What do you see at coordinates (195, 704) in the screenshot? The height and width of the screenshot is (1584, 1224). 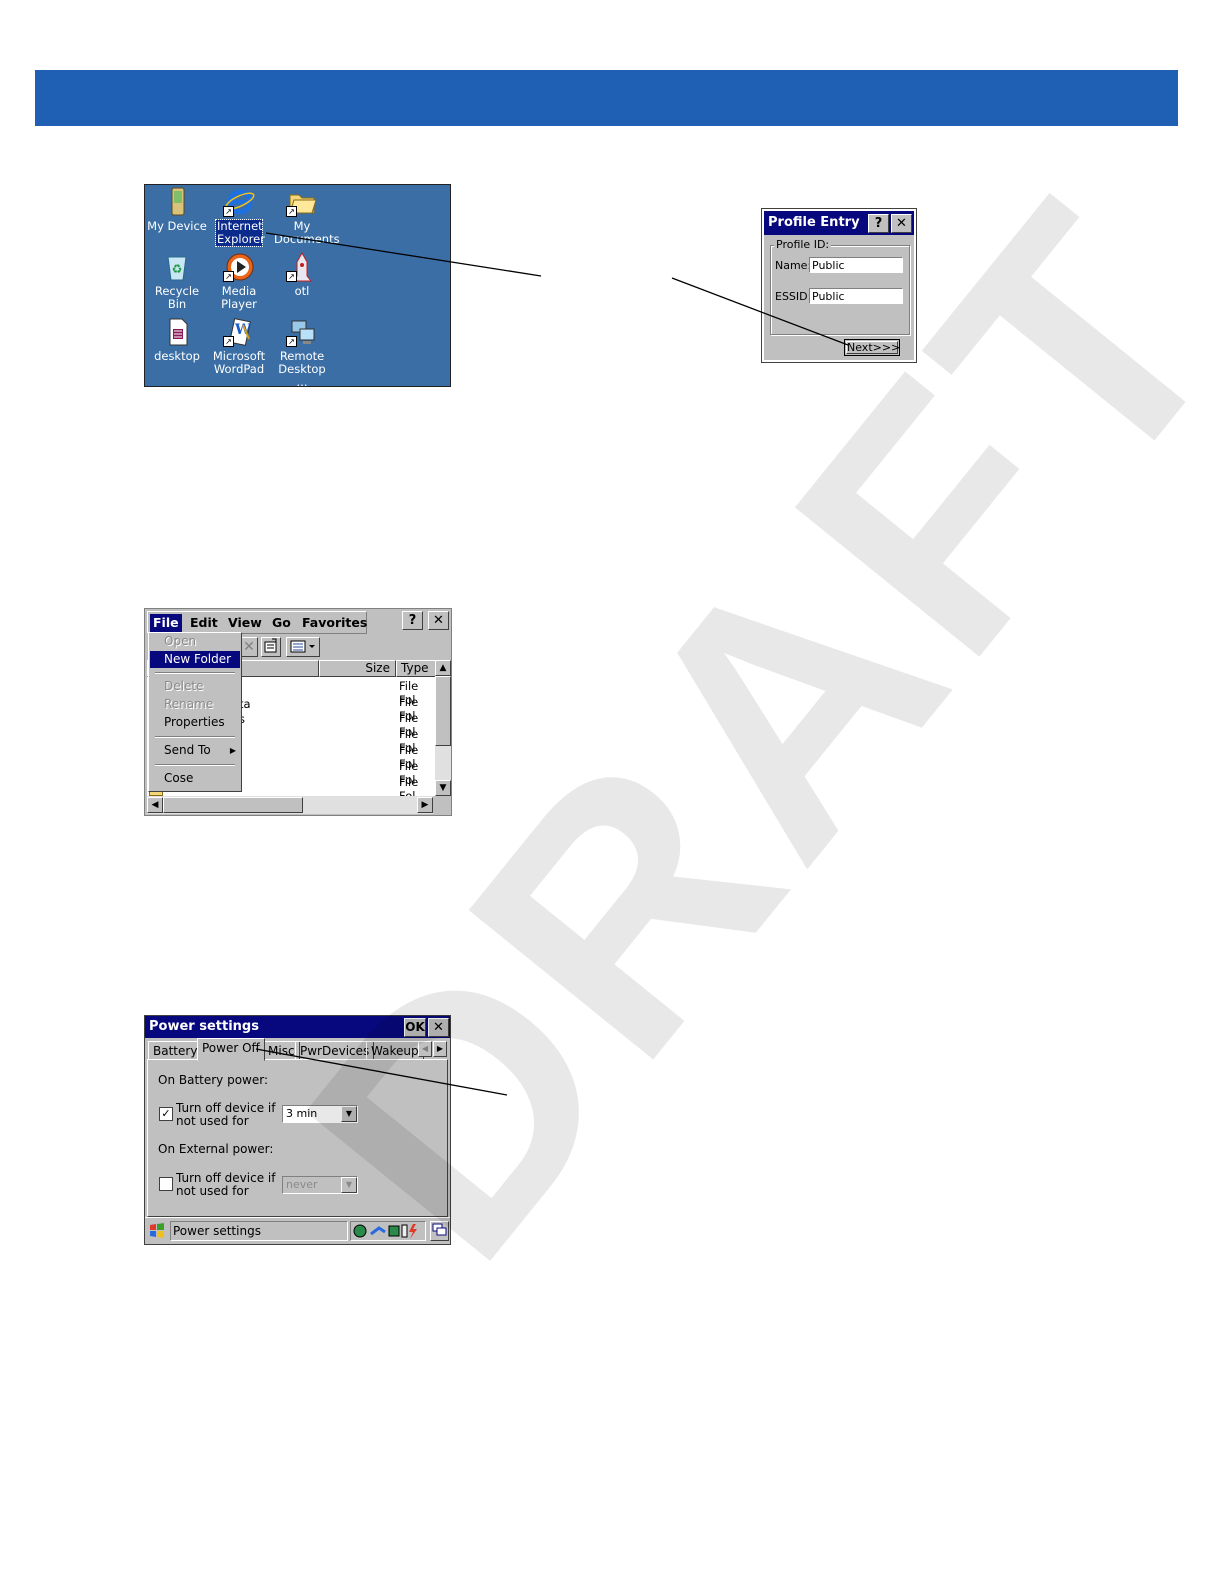 I see `menu-item-rename: Rename` at bounding box center [195, 704].